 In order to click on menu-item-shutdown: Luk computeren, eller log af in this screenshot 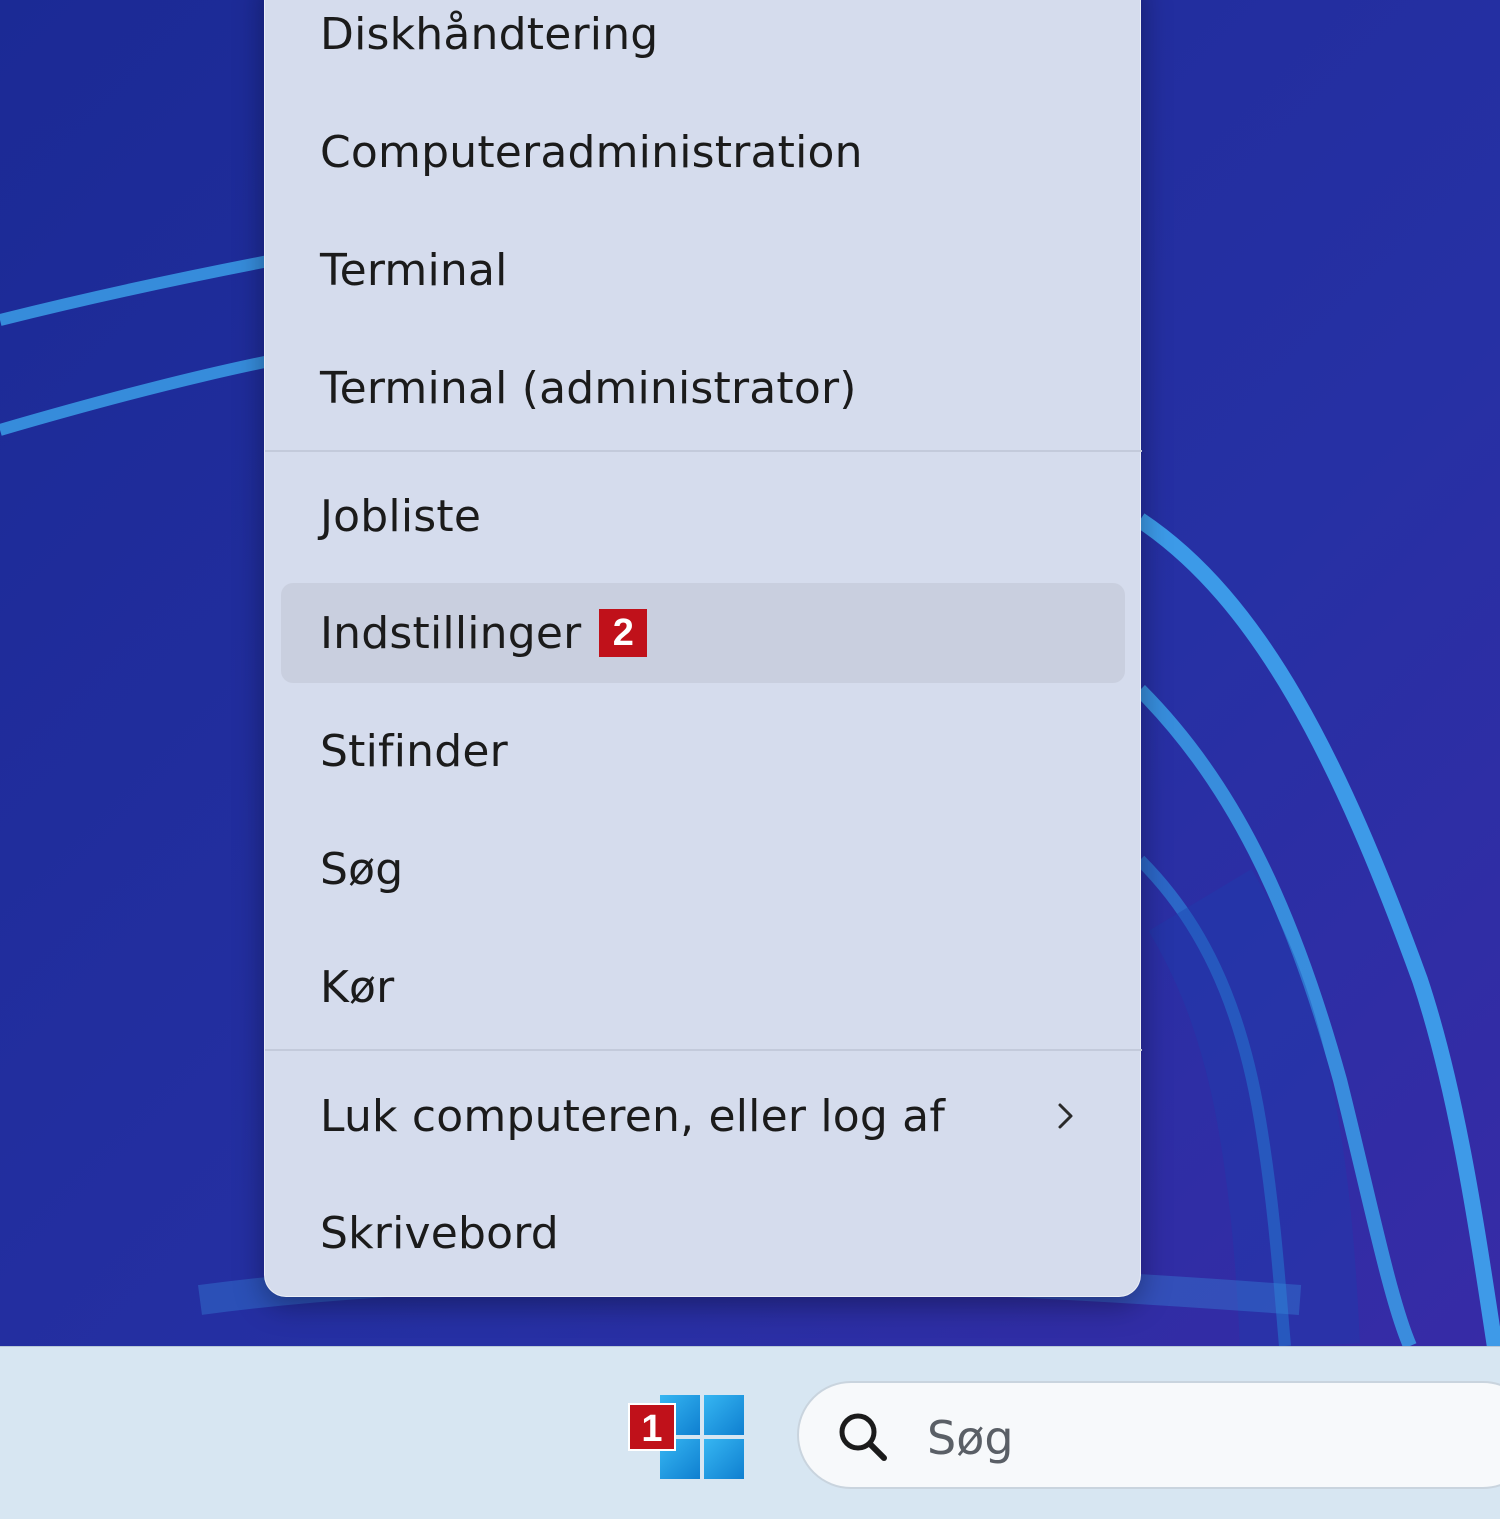, I will do `click(703, 1116)`.